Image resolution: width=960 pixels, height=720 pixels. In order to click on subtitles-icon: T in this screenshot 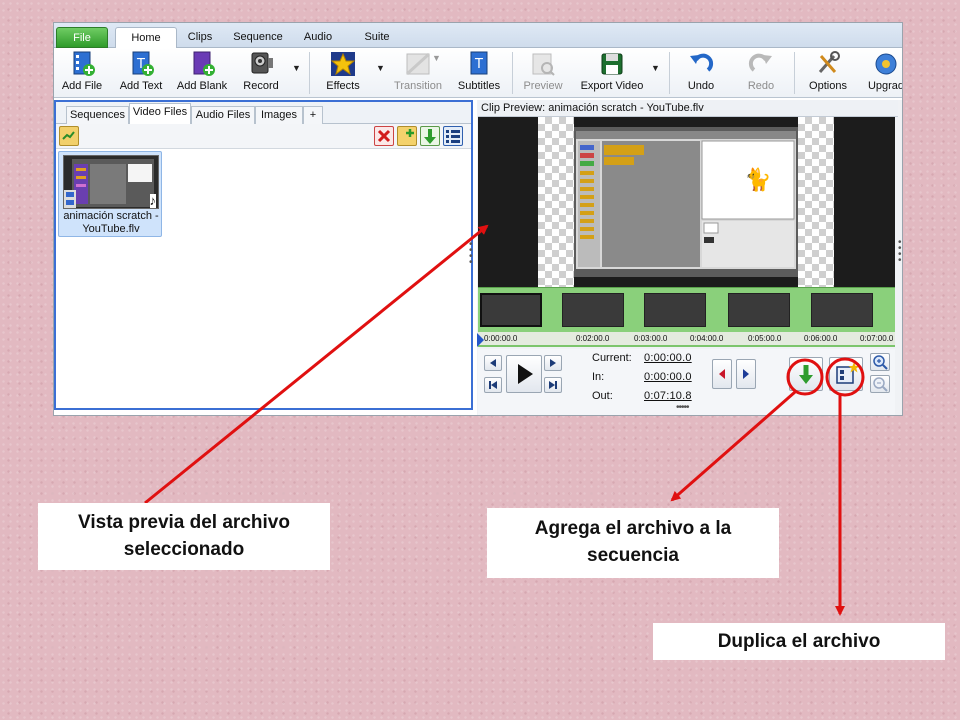, I will do `click(479, 63)`.